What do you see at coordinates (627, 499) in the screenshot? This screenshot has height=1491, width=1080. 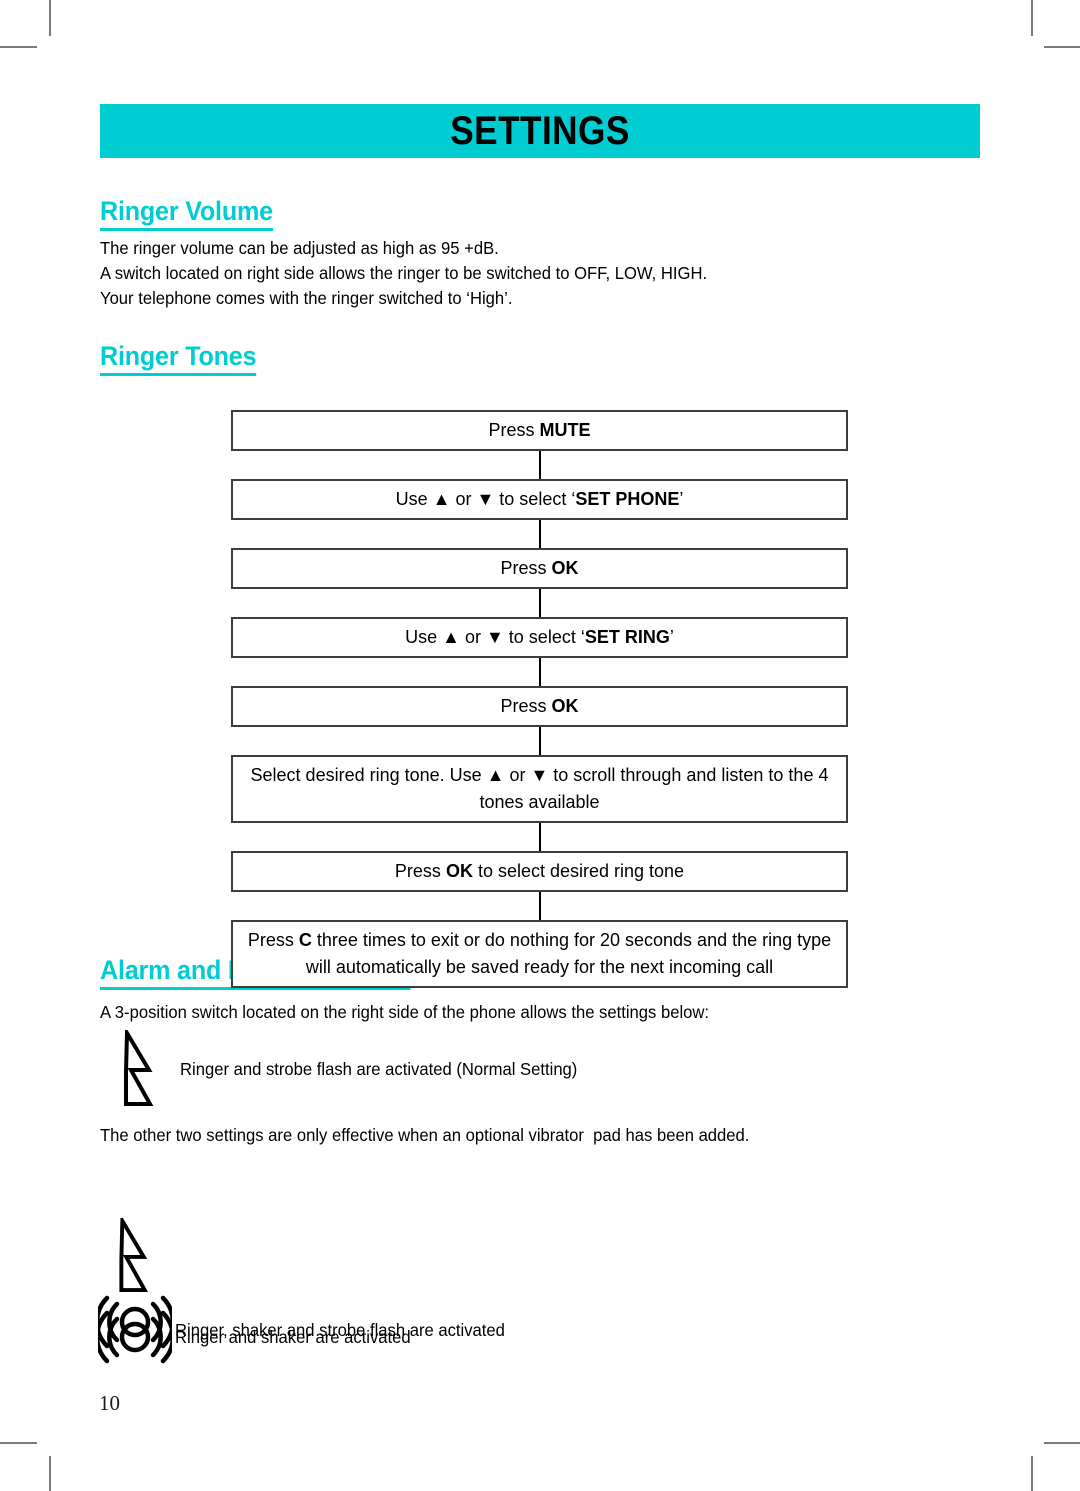 I see `flow-step-text-strong: SET PHONE` at bounding box center [627, 499].